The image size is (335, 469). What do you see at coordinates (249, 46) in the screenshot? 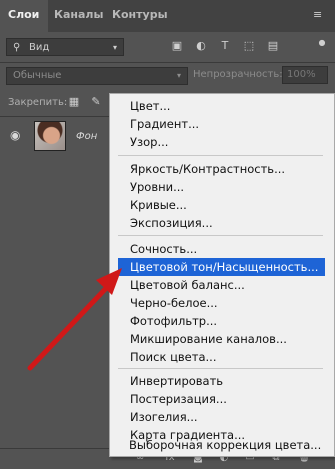
I see `filter-shape-icon: ⬚` at bounding box center [249, 46].